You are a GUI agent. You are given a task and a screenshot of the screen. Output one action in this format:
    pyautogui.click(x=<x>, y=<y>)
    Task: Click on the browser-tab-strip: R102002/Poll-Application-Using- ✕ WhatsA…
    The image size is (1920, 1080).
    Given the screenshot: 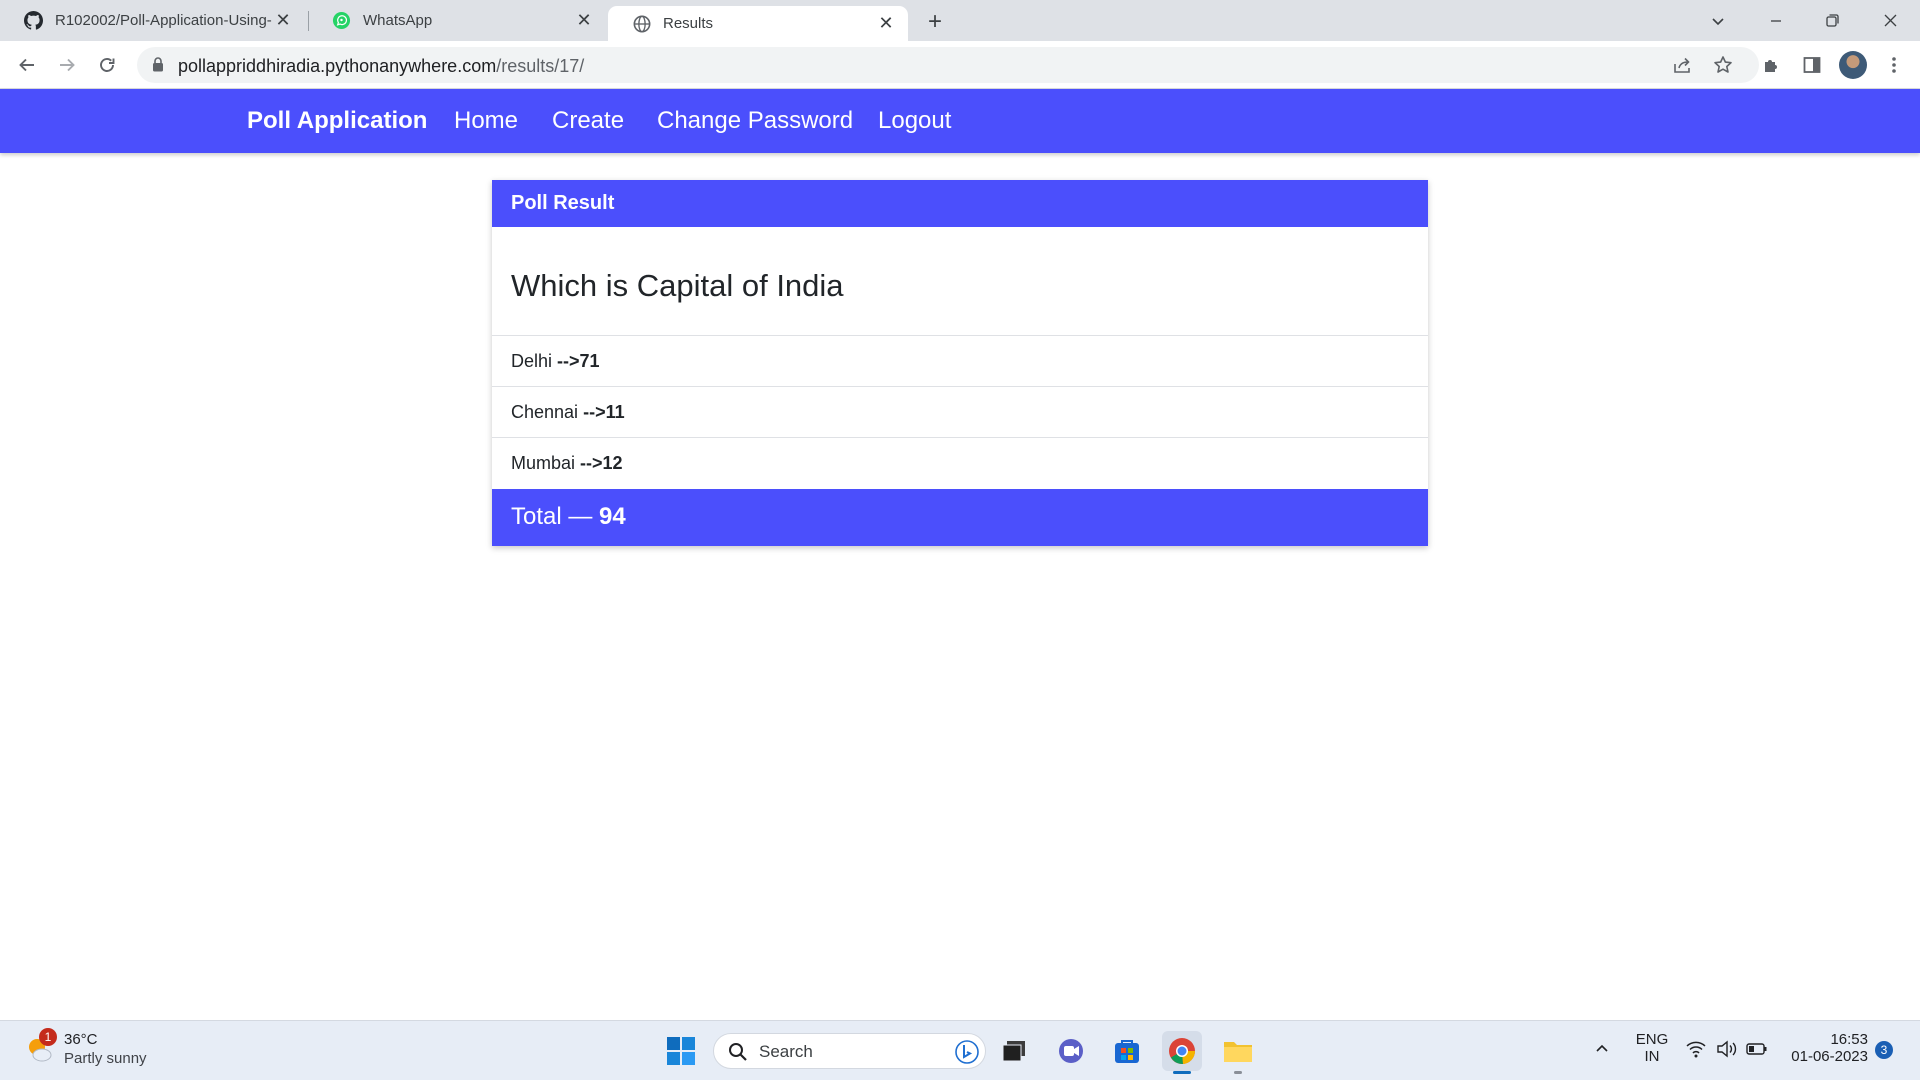 What is the action you would take?
    pyautogui.click(x=960, y=20)
    